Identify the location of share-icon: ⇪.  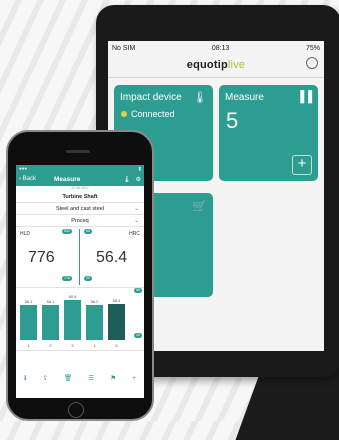
(45, 378).